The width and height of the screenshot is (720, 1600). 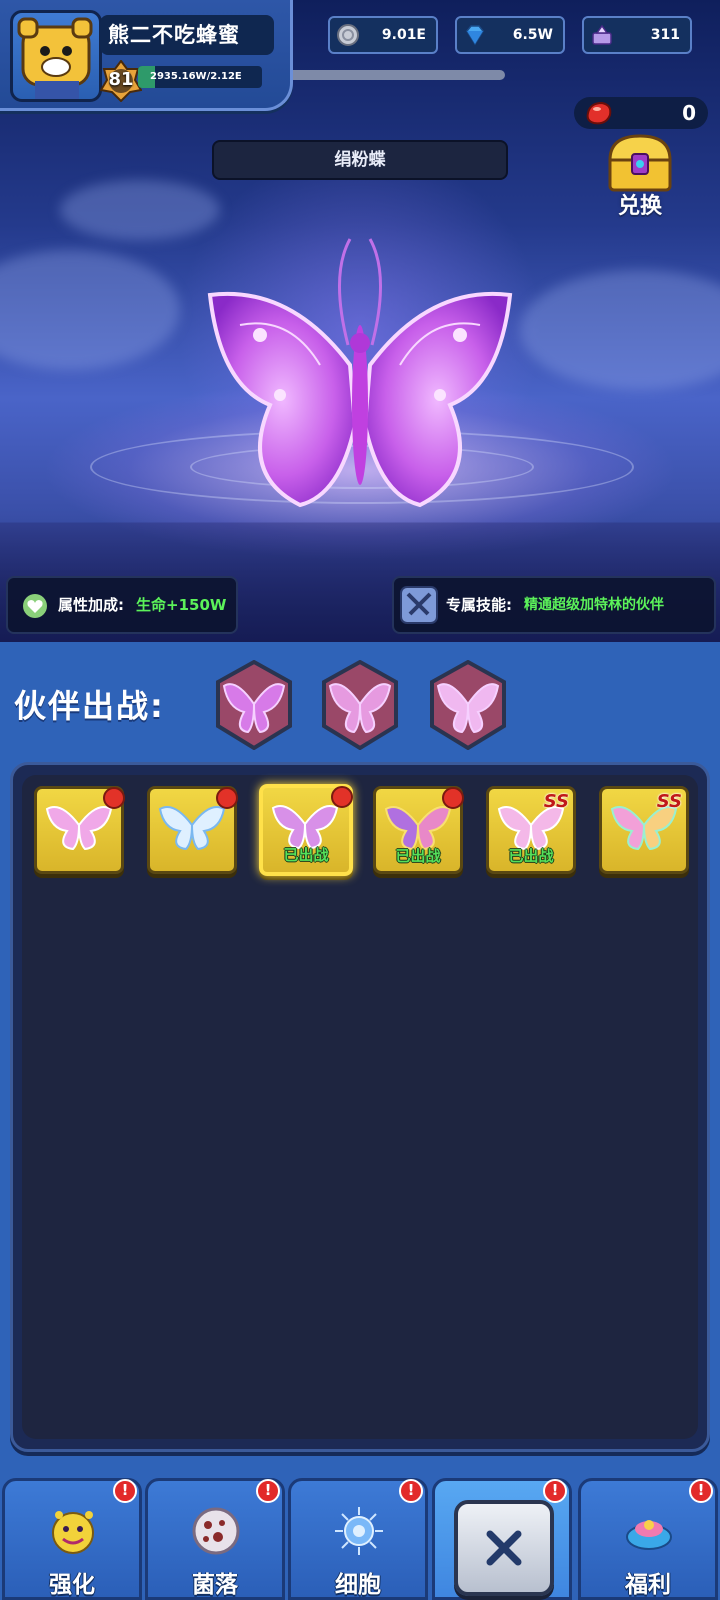 I want to click on virus-face-icon, so click(x=73, y=1532).